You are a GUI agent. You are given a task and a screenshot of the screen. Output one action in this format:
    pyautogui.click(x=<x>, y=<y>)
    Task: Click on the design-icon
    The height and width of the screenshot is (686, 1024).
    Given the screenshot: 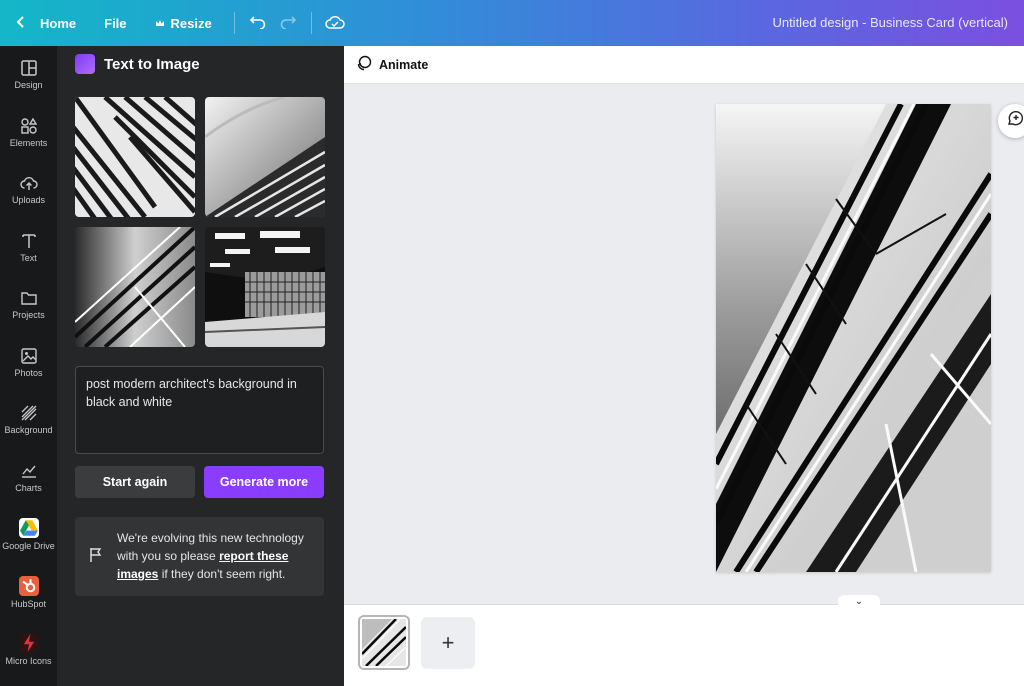 What is the action you would take?
    pyautogui.click(x=28, y=68)
    